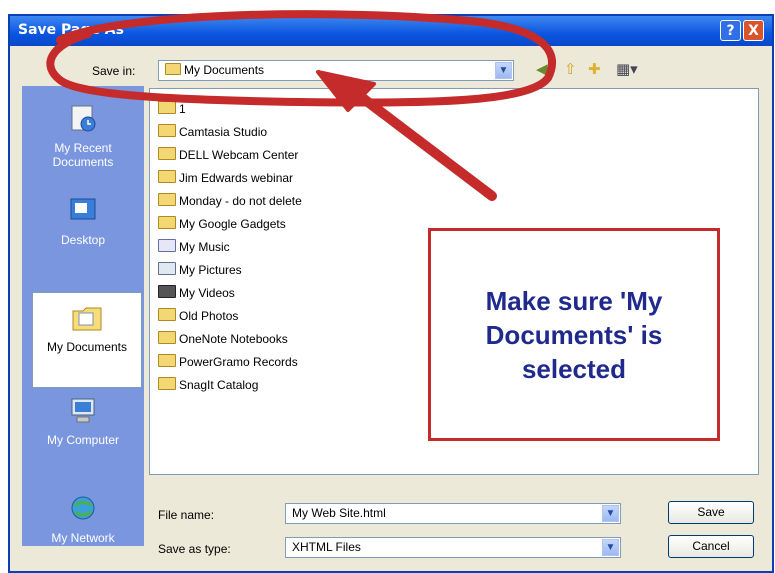  Describe the element at coordinates (167, 245) in the screenshot. I see `music-folder-icon` at that location.